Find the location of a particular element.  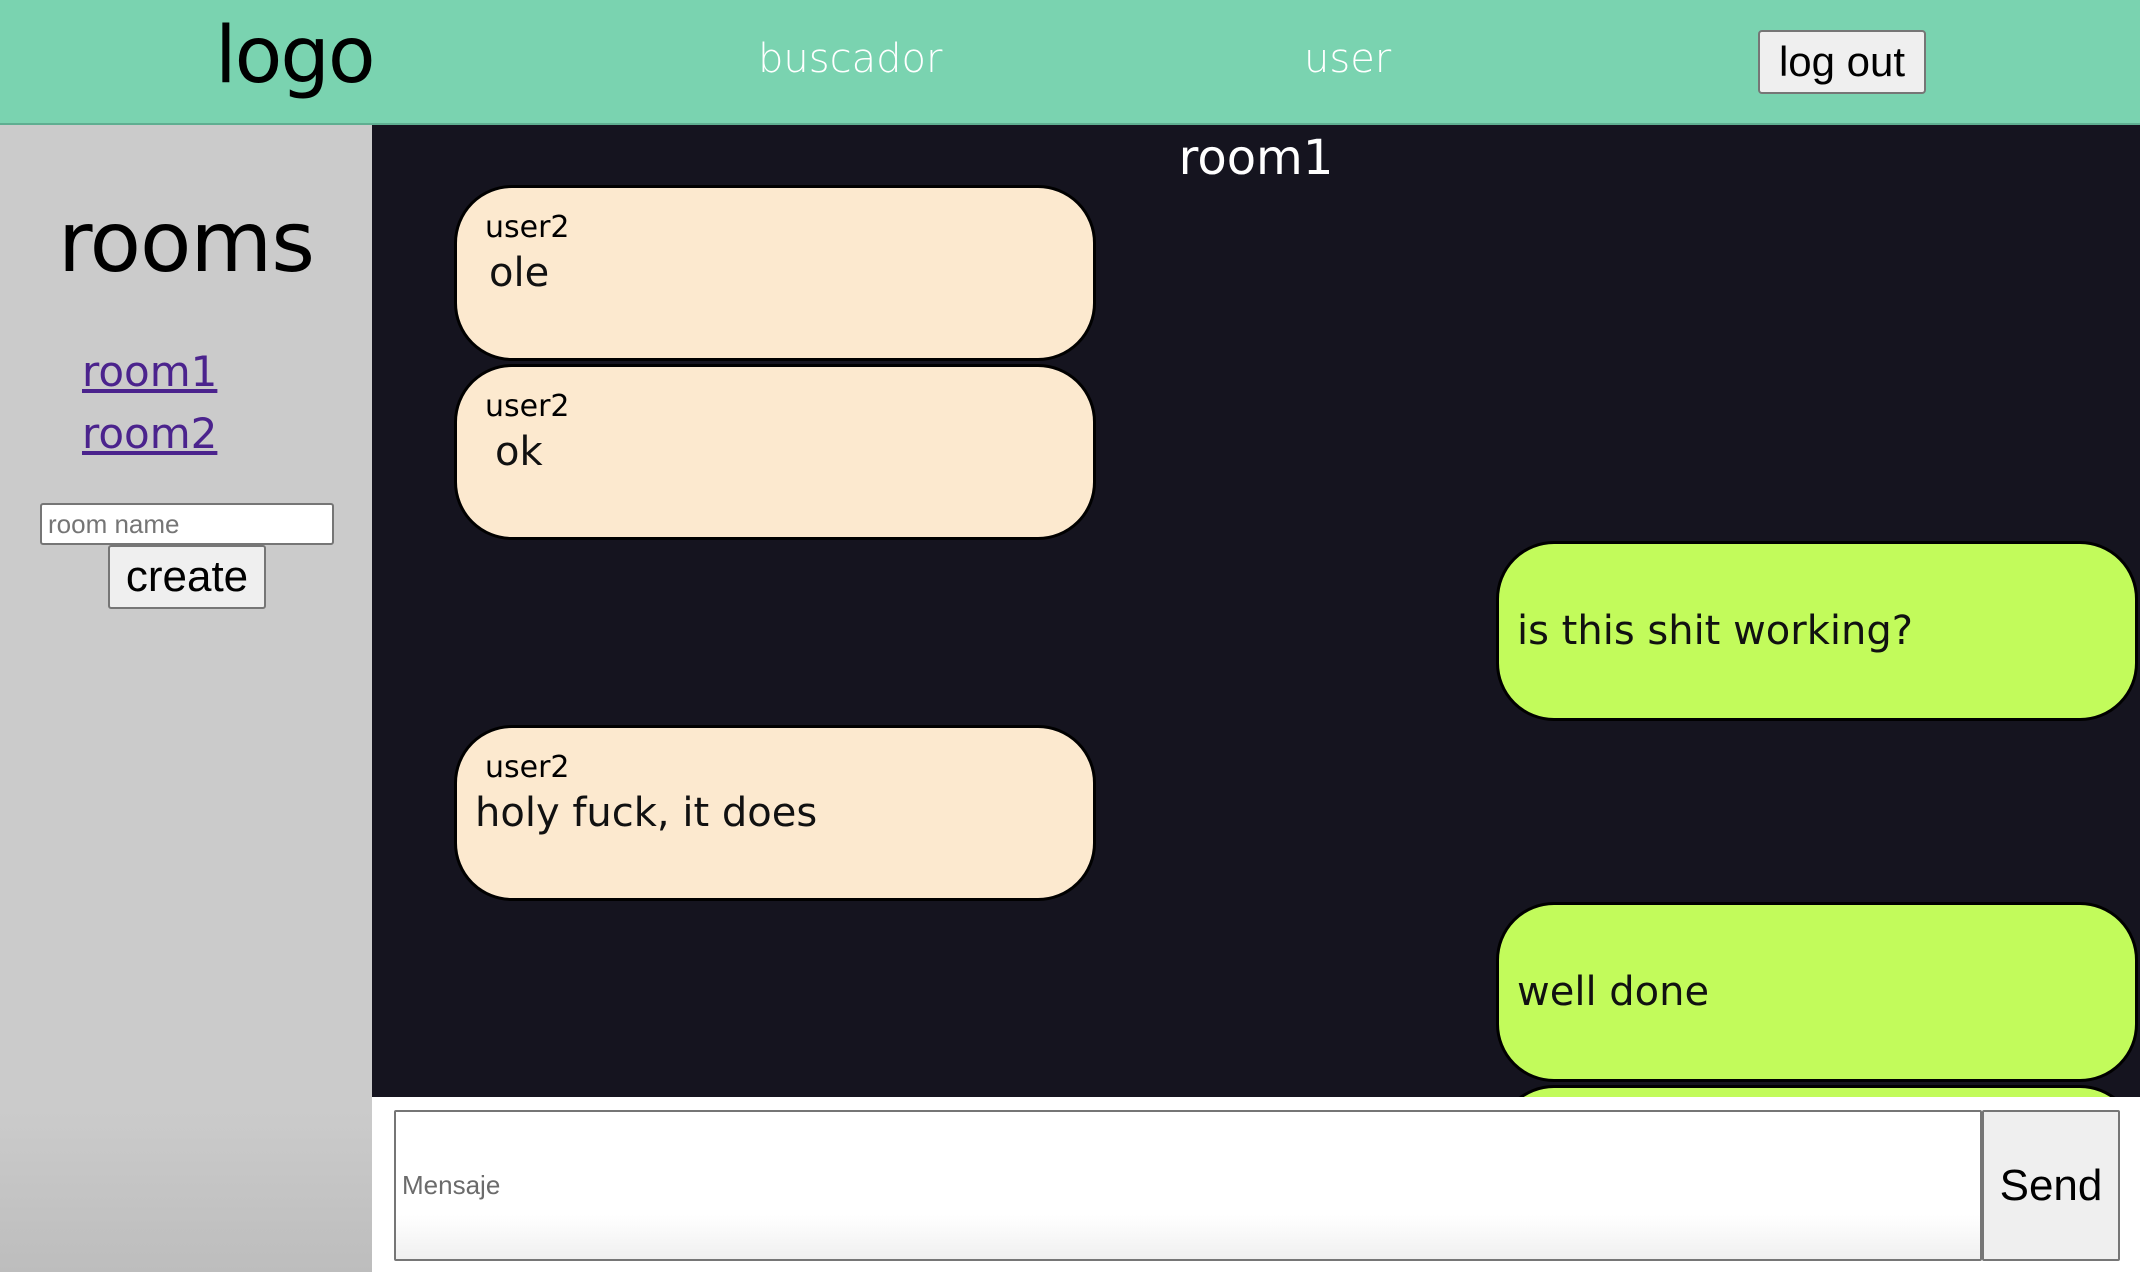

message-bubble-incoming: user2 ok is located at coordinates (775, 452).